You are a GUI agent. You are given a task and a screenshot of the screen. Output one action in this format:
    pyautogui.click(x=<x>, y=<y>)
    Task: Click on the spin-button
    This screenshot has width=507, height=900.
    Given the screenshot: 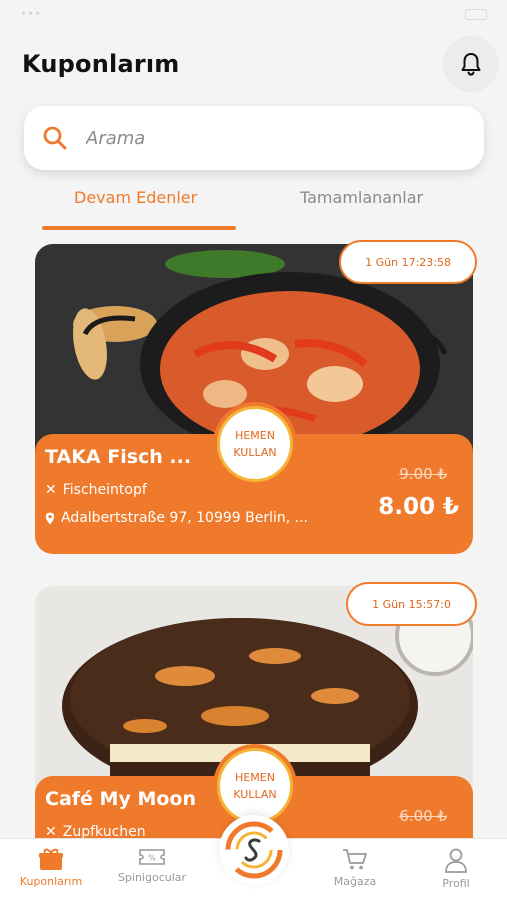 What is the action you would take?
    pyautogui.click(x=254, y=850)
    